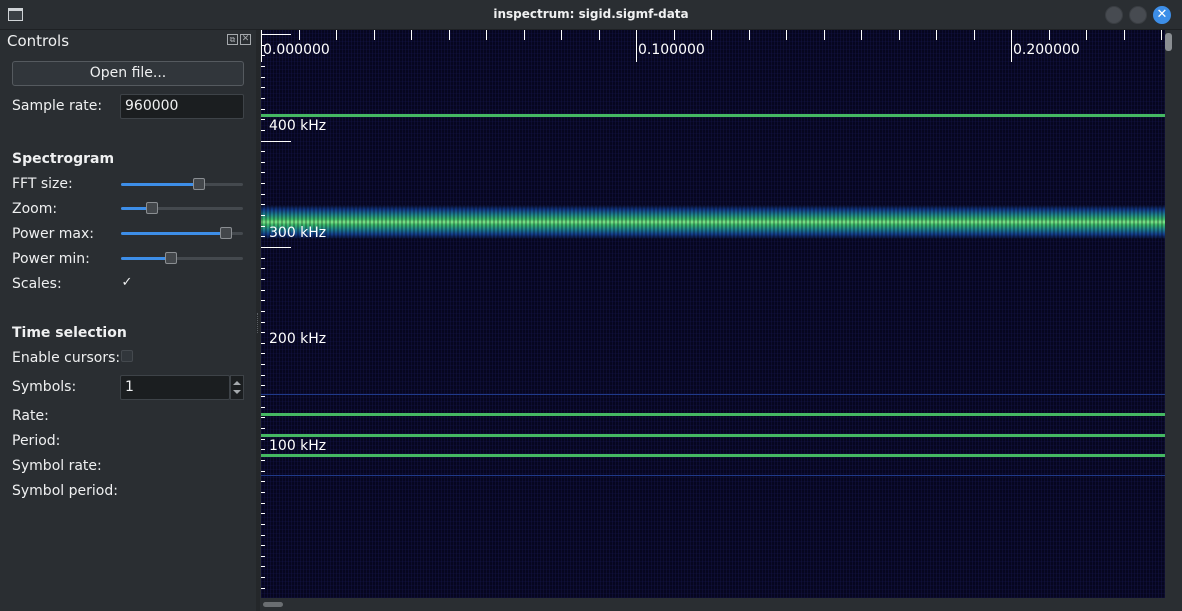 This screenshot has height=611, width=1182. Describe the element at coordinates (42, 184) in the screenshot. I see `fft-size-label: FFT size:` at that location.